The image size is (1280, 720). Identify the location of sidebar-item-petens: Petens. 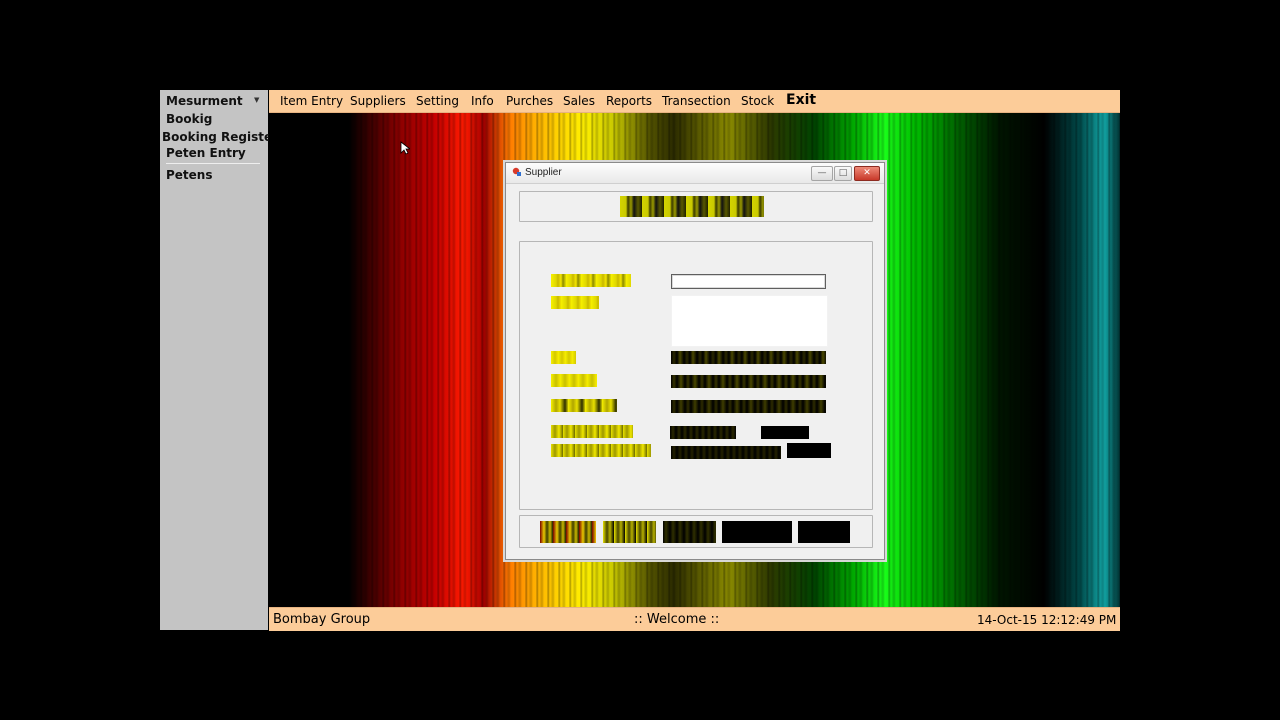
(189, 175).